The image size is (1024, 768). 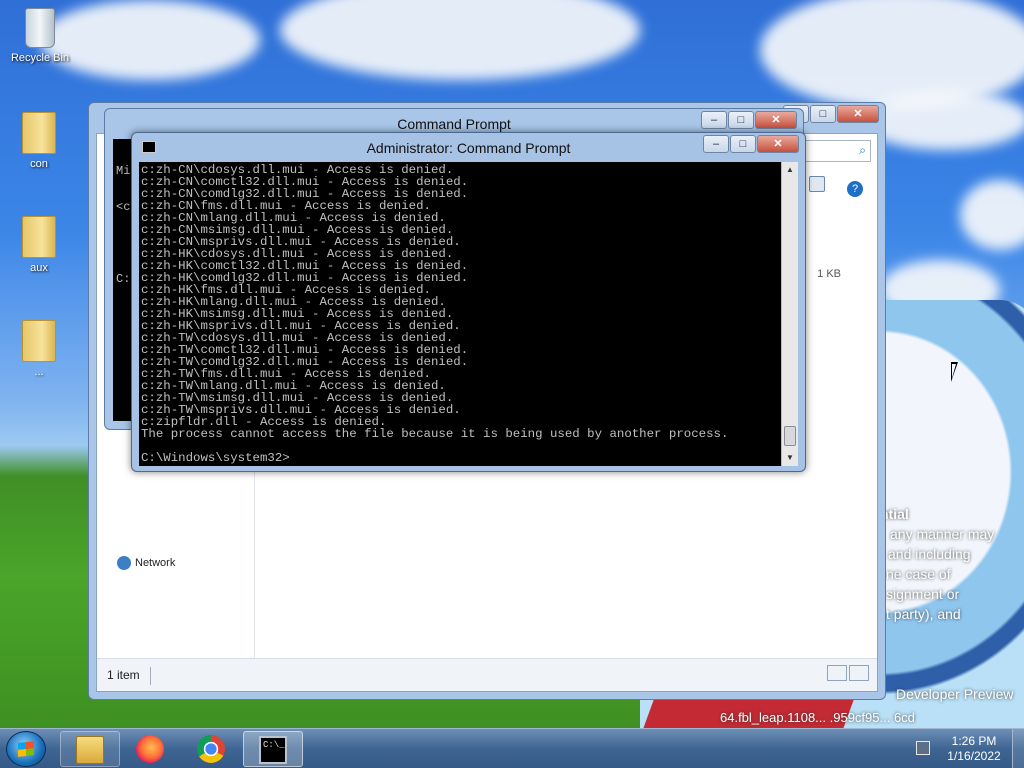 I want to click on wallpaper-text: and including, so click(x=929, y=554).